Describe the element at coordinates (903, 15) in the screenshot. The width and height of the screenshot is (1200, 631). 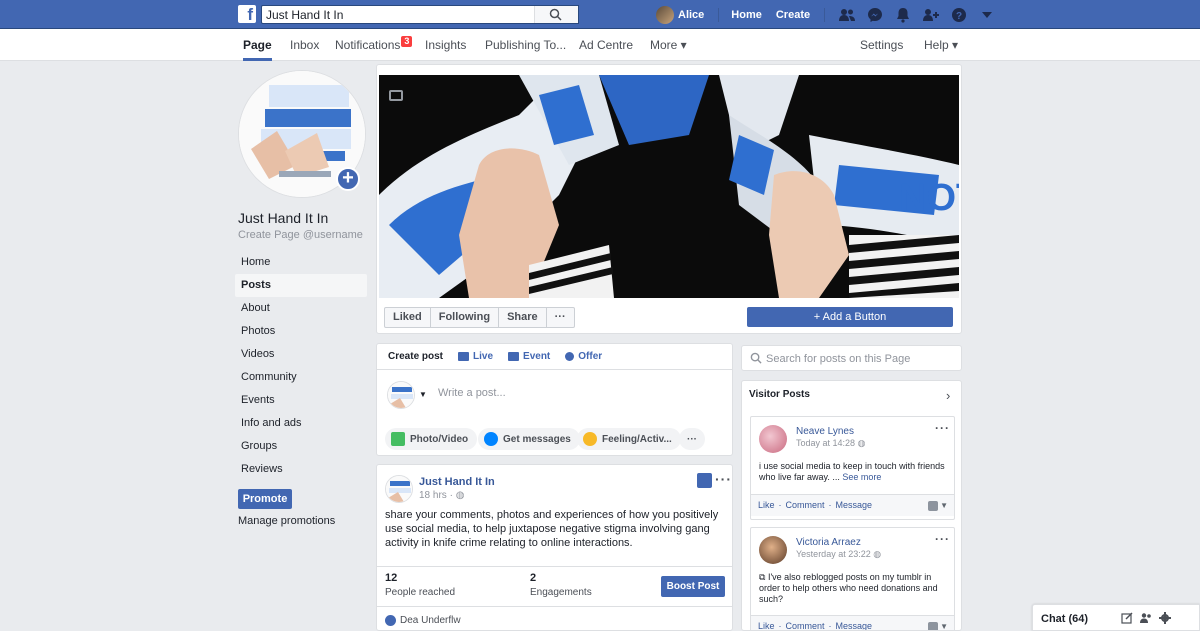
I see `notifications-bell-icon` at that location.